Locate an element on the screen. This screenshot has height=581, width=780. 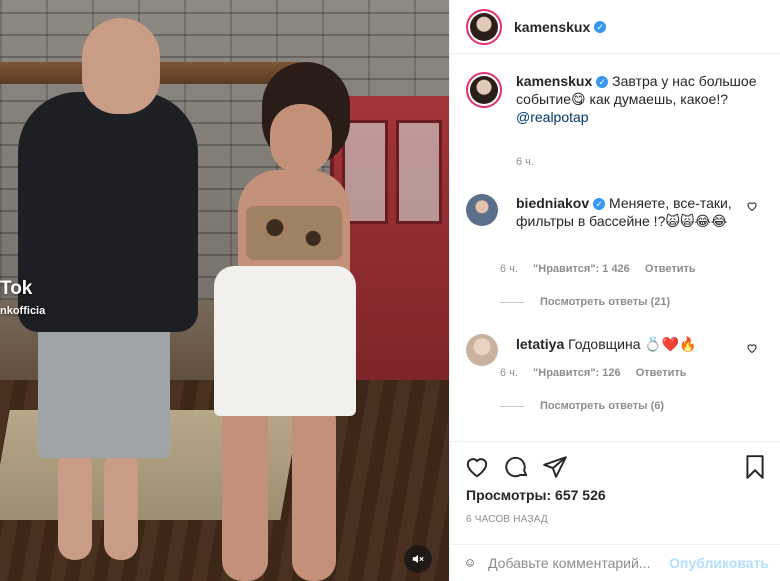
like-heart-icon is located at coordinates (477, 467).